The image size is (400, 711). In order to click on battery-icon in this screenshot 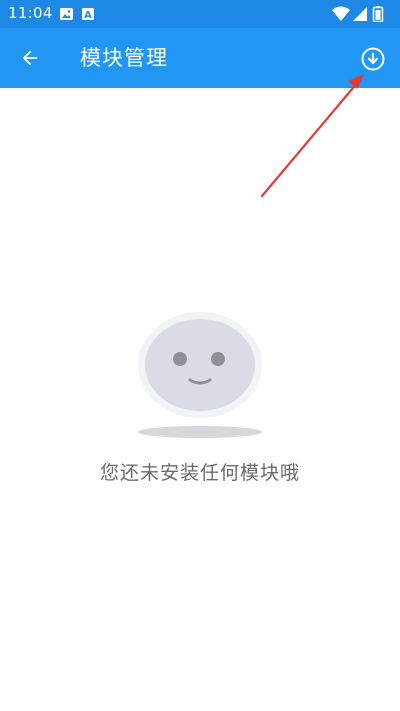, I will do `click(378, 14)`.